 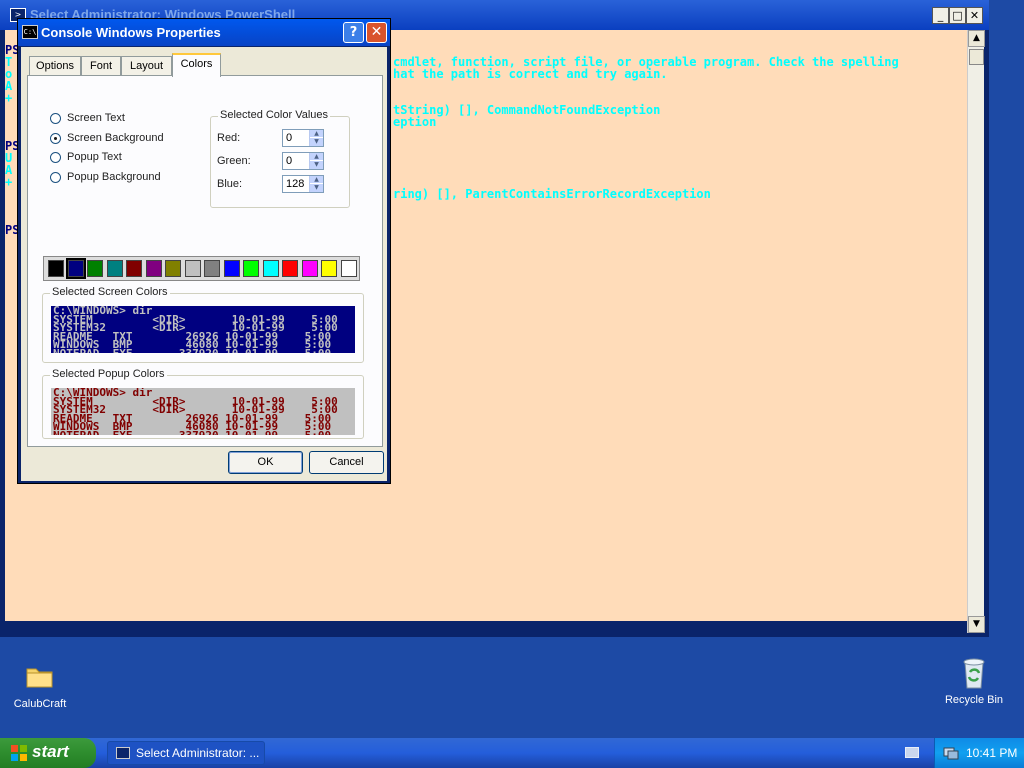 I want to click on blue-label: Blue:, so click(x=230, y=184).